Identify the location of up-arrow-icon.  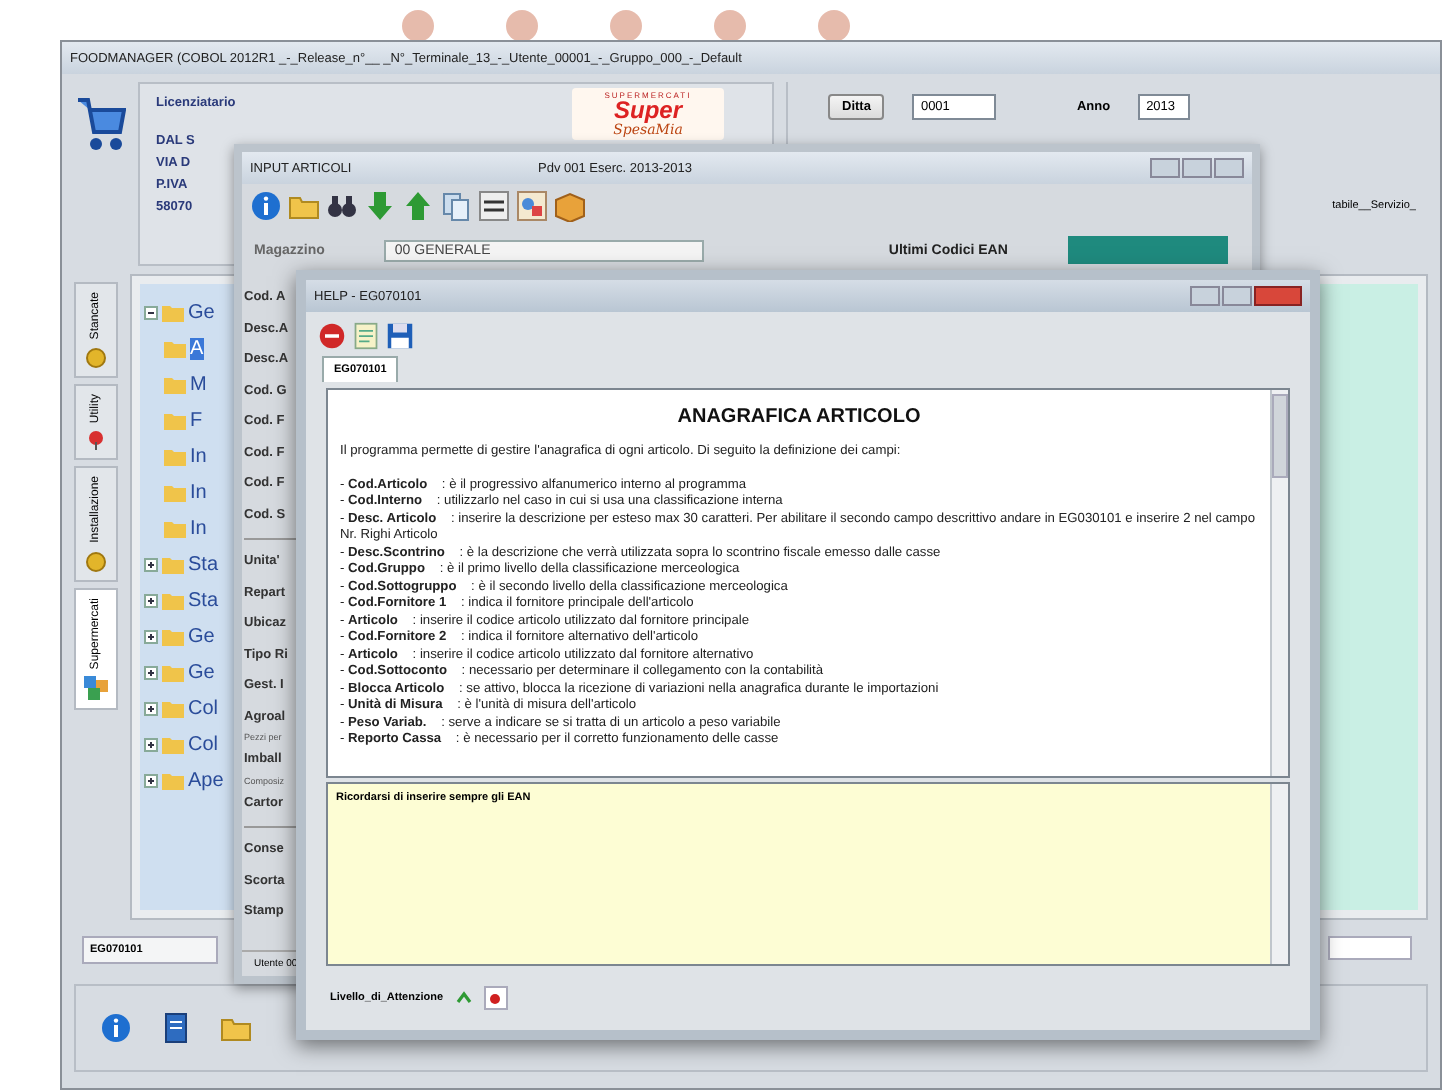
(418, 206).